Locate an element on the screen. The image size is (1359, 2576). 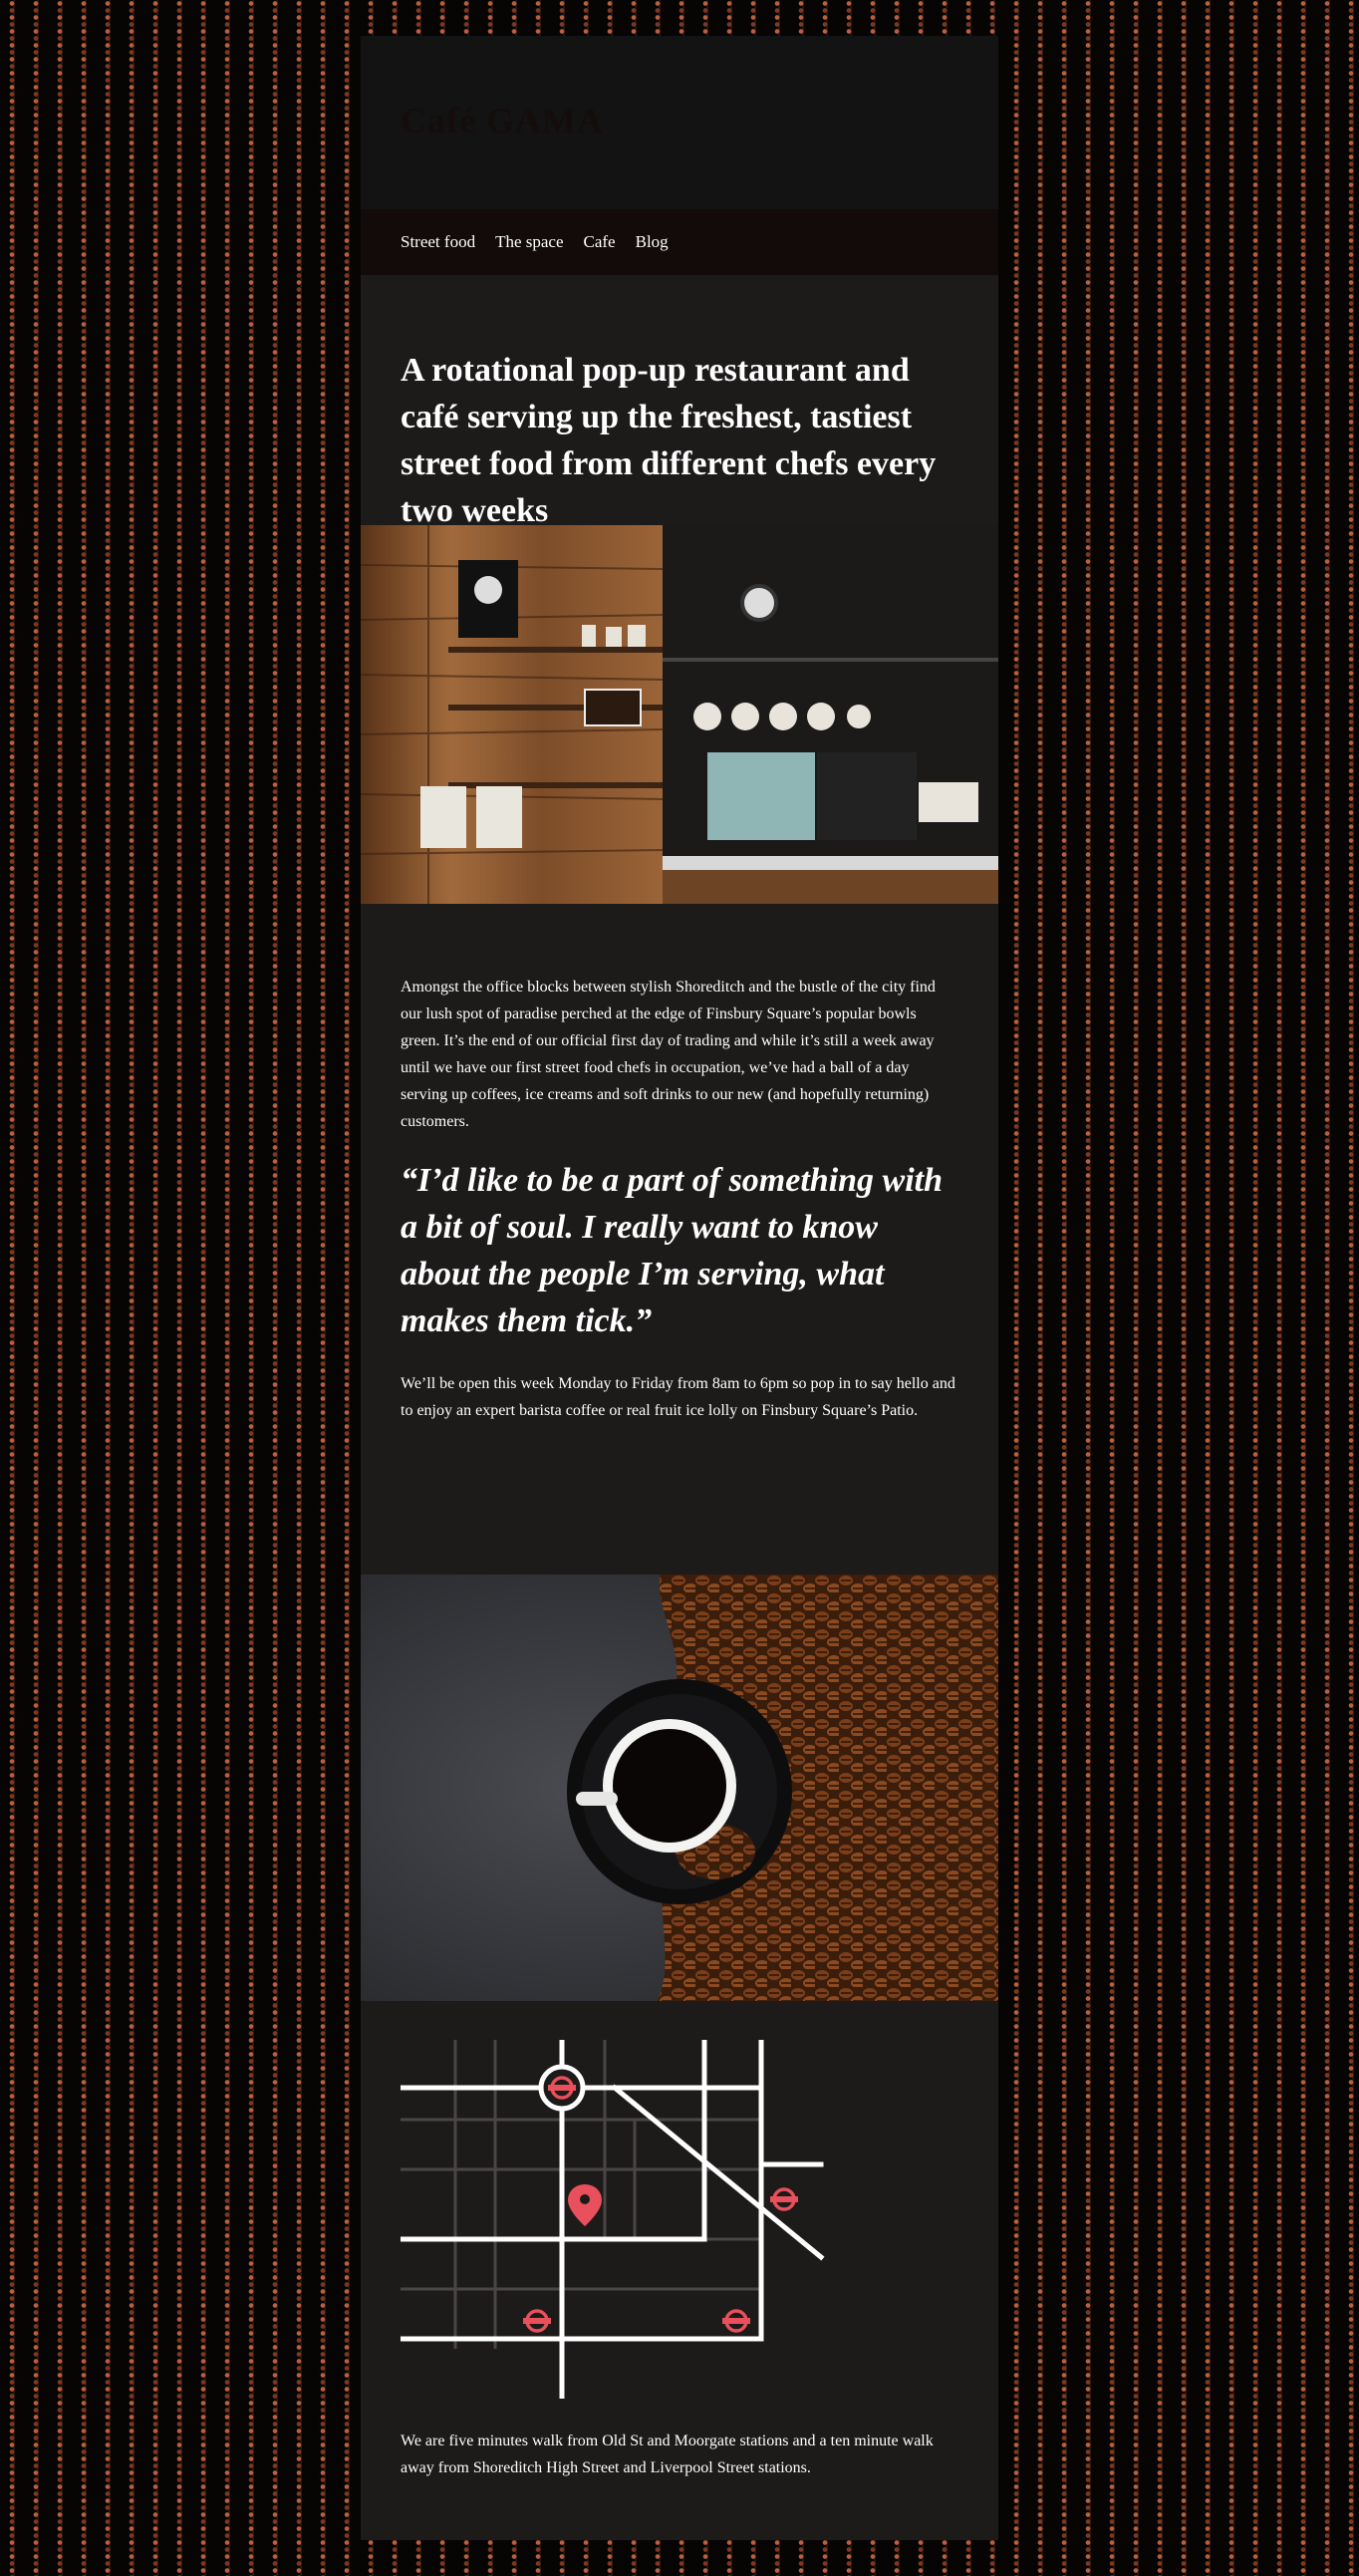
station-moorgate-icon is located at coordinates (537, 2321).